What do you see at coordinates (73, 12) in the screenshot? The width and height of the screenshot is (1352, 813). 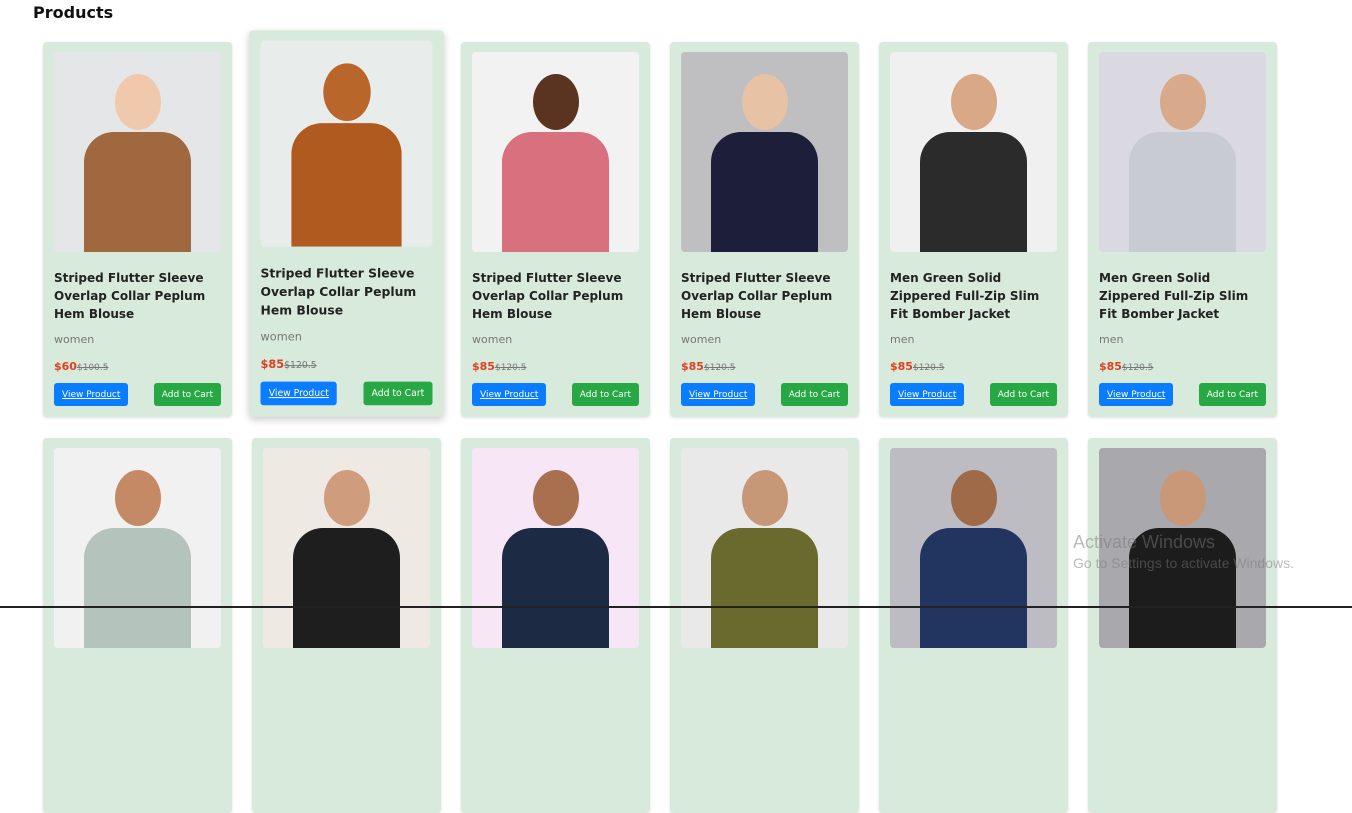 I see `page-title: Products` at bounding box center [73, 12].